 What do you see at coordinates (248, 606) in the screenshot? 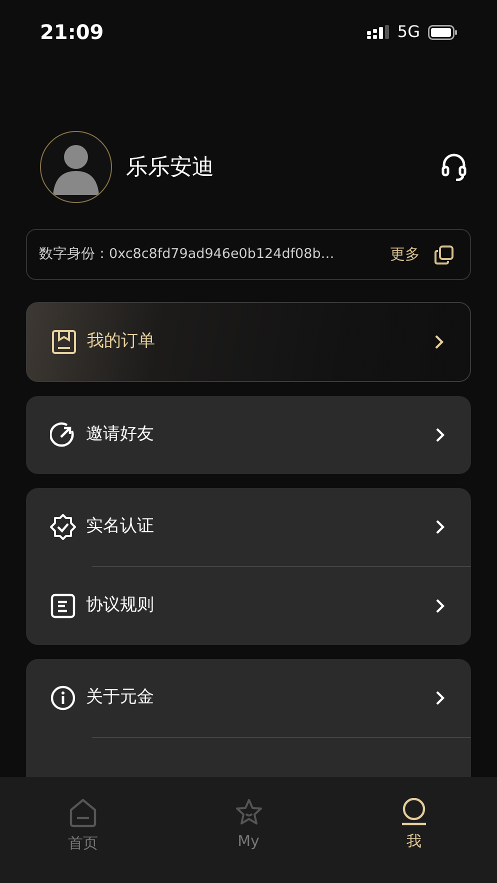
I see `menu-item: 协议规则` at bounding box center [248, 606].